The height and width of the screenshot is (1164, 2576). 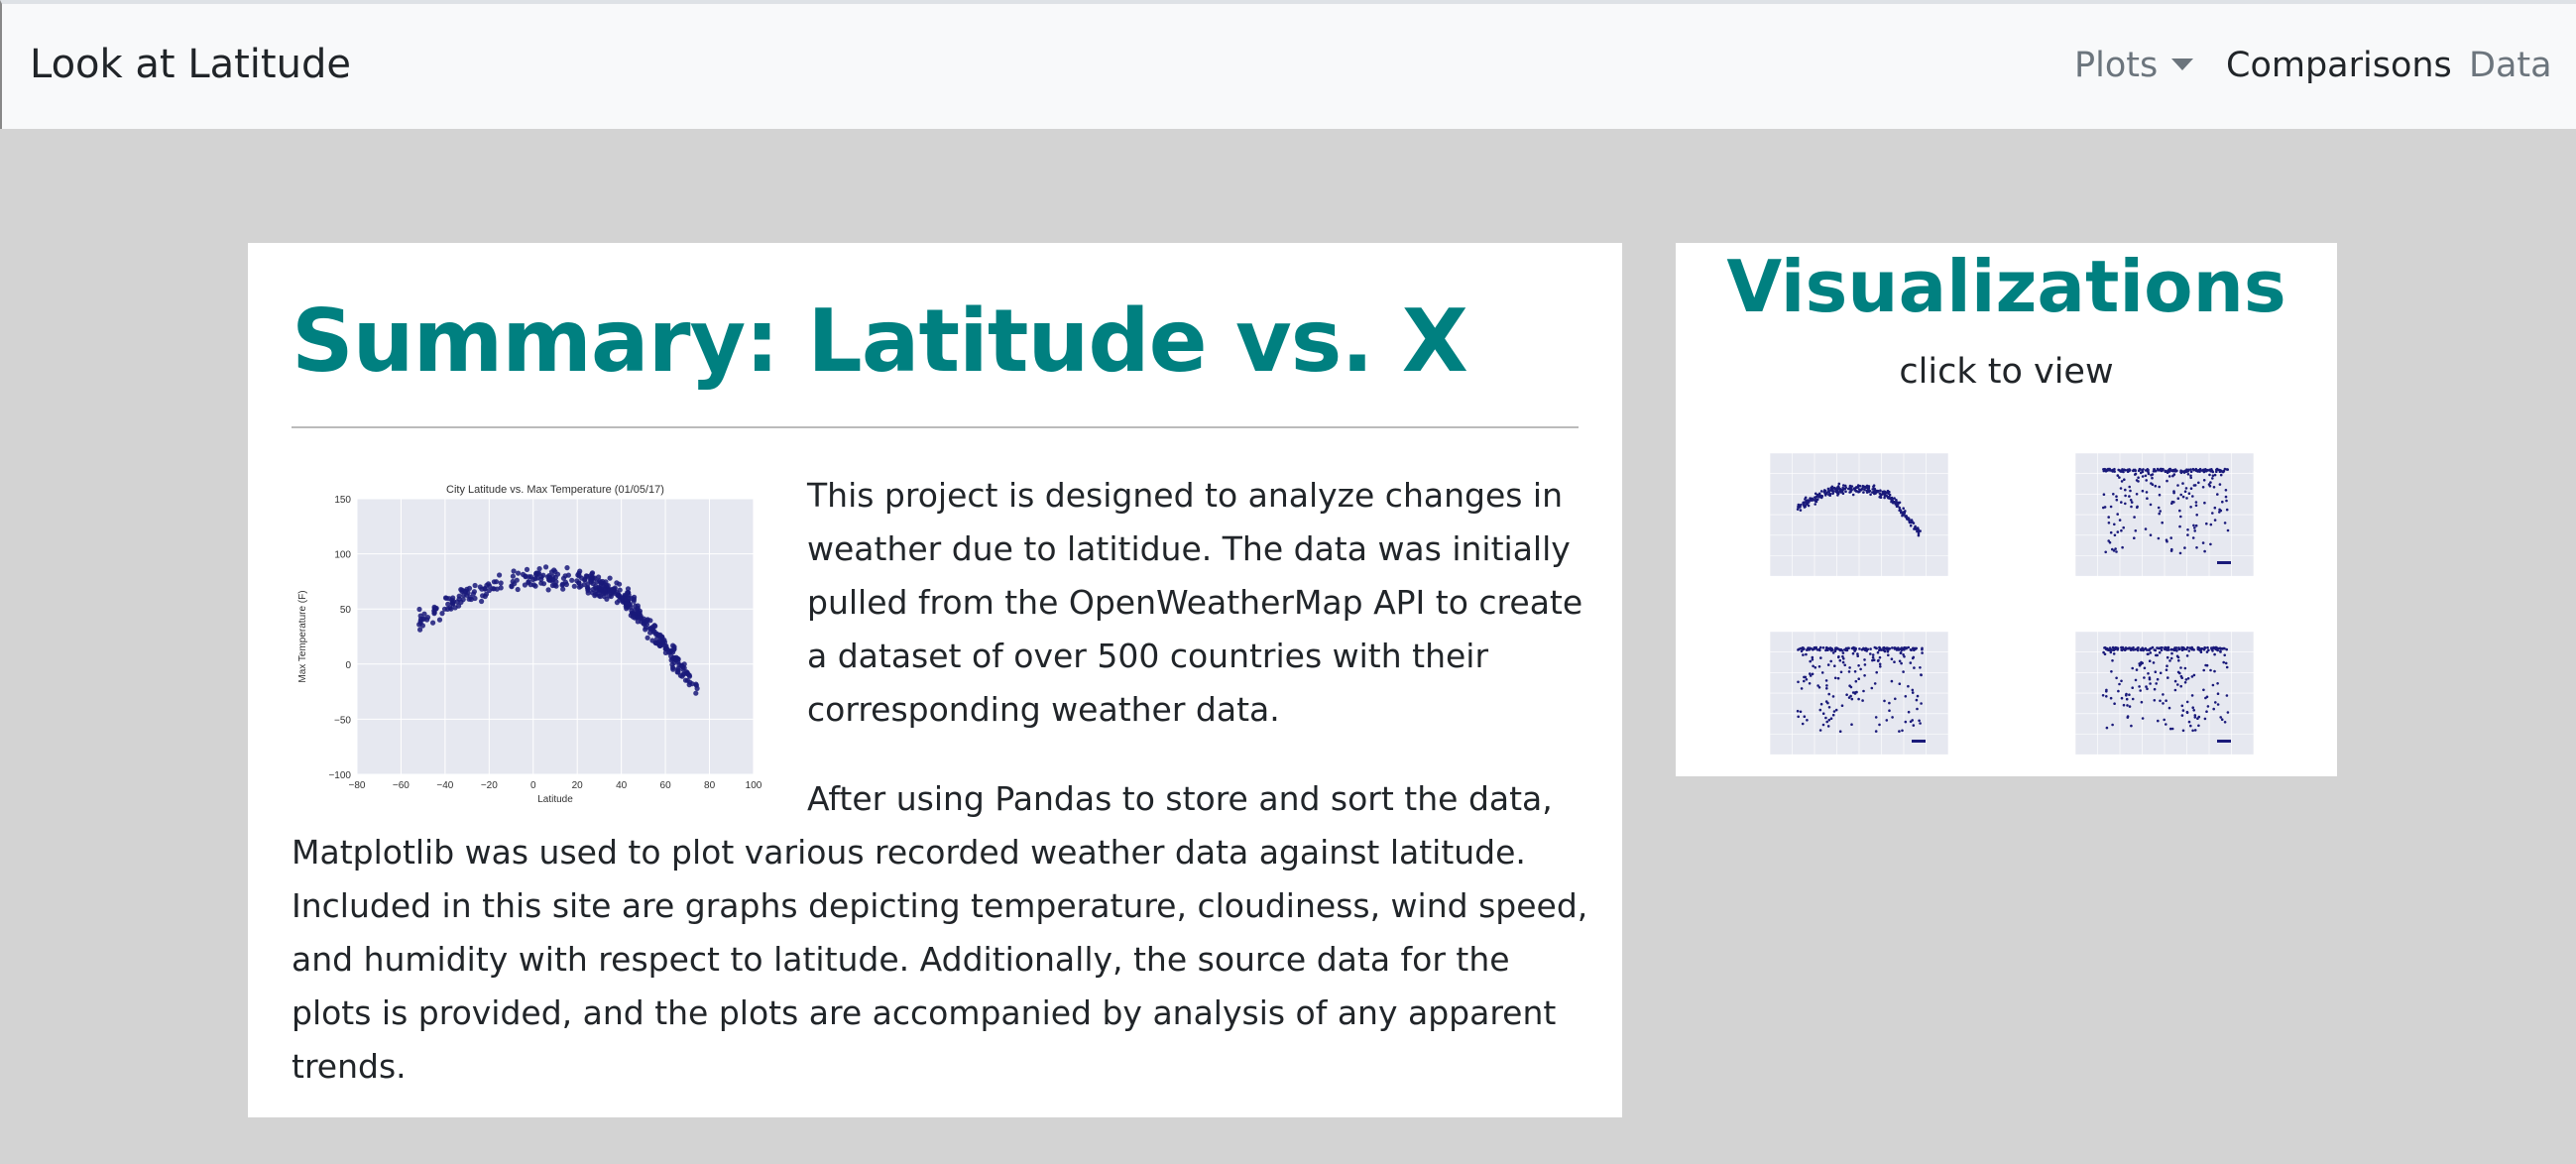 I want to click on thumbnail-wind-speed, so click(x=2157, y=694).